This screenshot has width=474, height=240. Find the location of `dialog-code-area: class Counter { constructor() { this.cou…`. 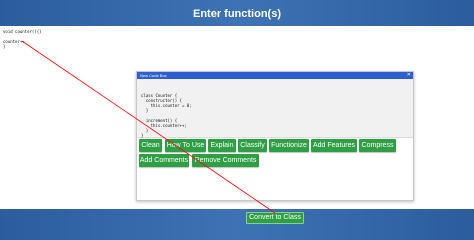

dialog-code-area: class Counter { constructor() { this.cou… is located at coordinates (275, 108).